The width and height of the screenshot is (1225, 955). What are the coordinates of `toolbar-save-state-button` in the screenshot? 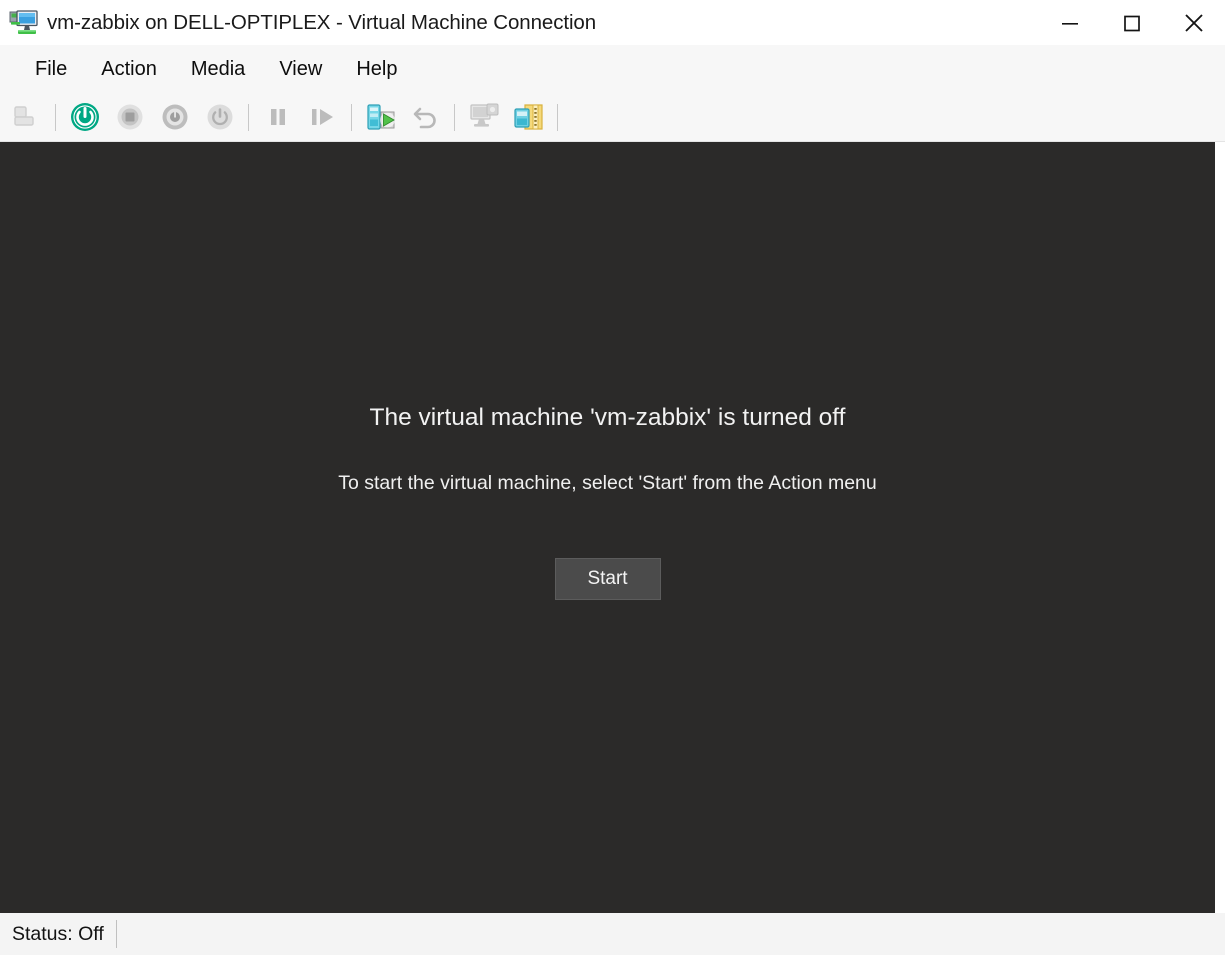 It's located at (219, 117).